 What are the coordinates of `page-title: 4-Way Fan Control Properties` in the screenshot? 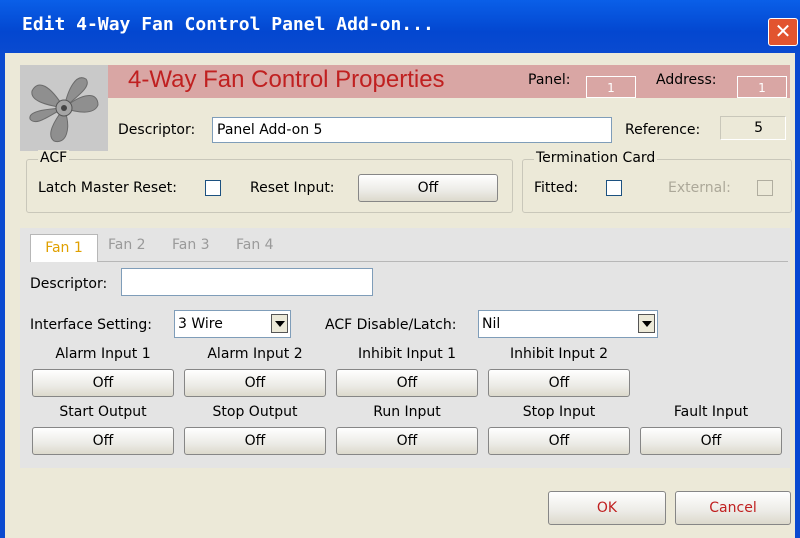 It's located at (286, 79).